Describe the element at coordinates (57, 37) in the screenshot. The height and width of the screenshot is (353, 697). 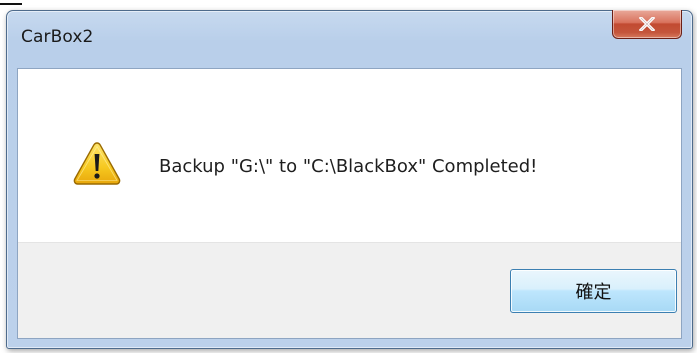
I see `window-title: CarBox2` at that location.